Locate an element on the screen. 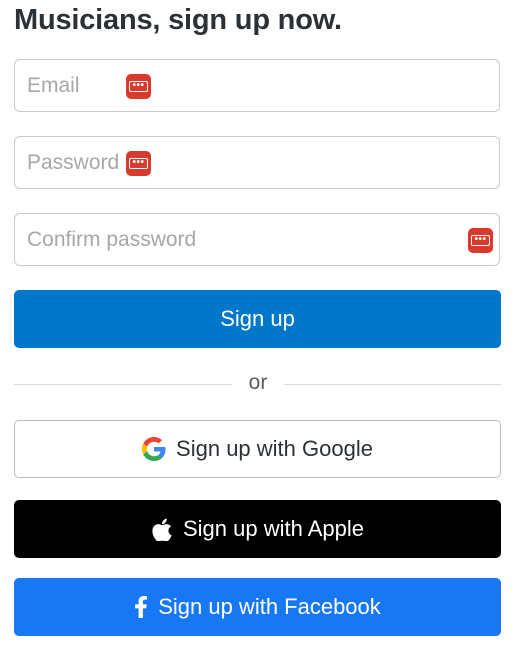  sign-up-button: Sign up is located at coordinates (257, 319).